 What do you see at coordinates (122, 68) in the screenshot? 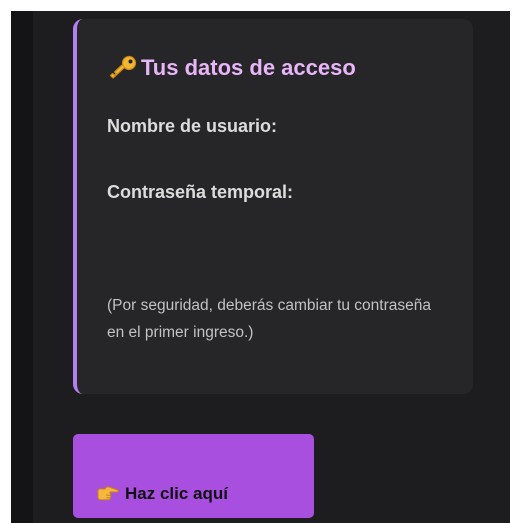
I see `key-icon` at bounding box center [122, 68].